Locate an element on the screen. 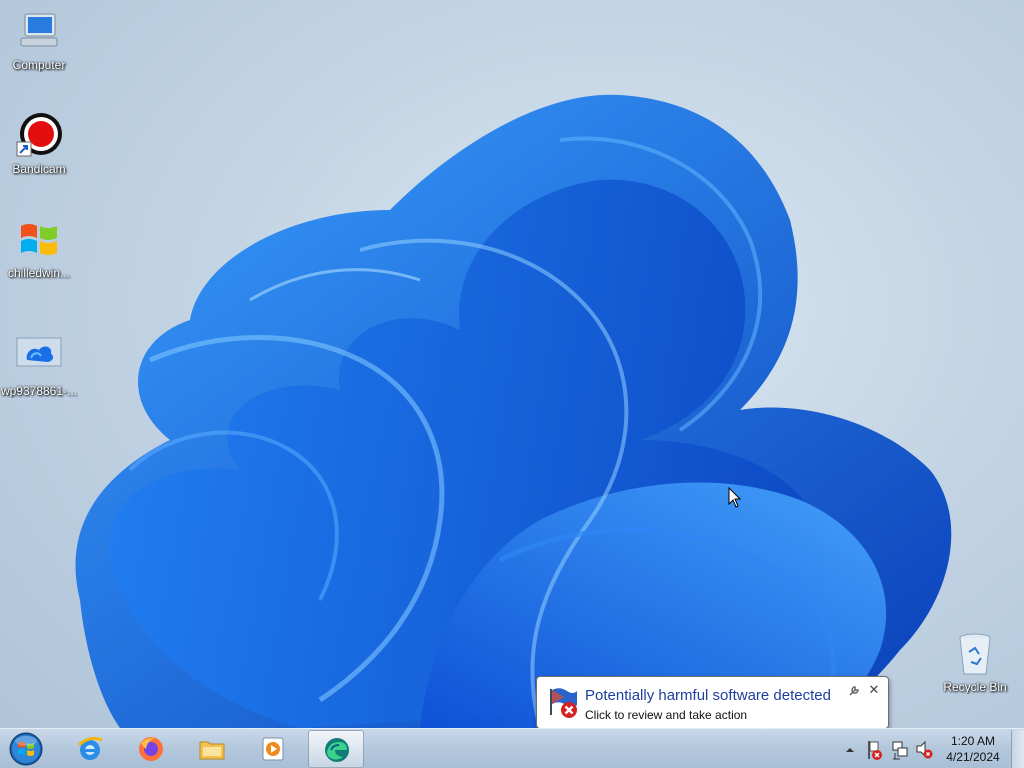 The image size is (1024, 768). volume-muted-icon is located at coordinates (924, 749).